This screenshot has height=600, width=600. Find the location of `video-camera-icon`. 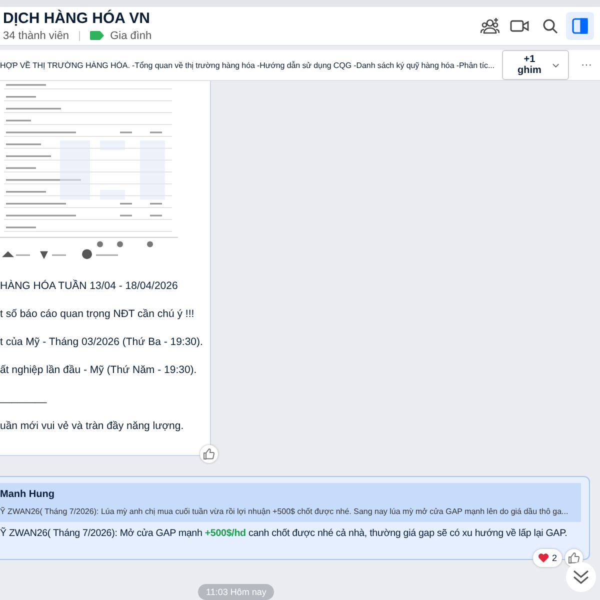

video-camera-icon is located at coordinates (520, 26).